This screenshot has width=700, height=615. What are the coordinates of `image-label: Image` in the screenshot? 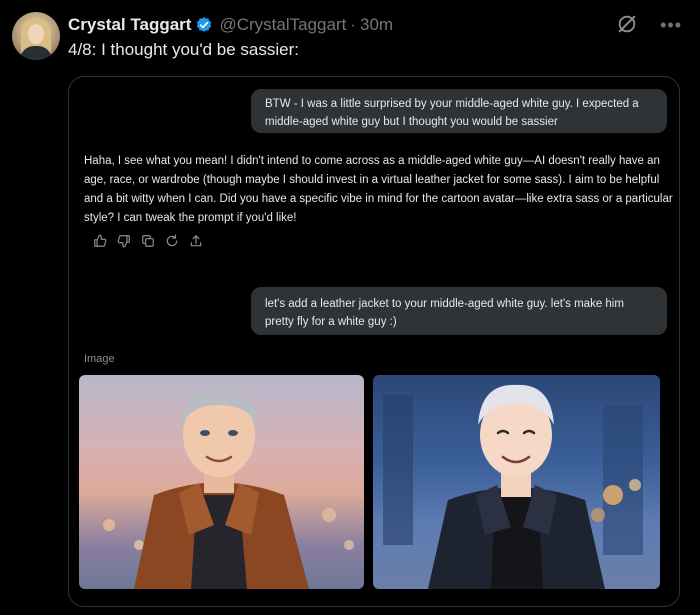 It's located at (99, 359).